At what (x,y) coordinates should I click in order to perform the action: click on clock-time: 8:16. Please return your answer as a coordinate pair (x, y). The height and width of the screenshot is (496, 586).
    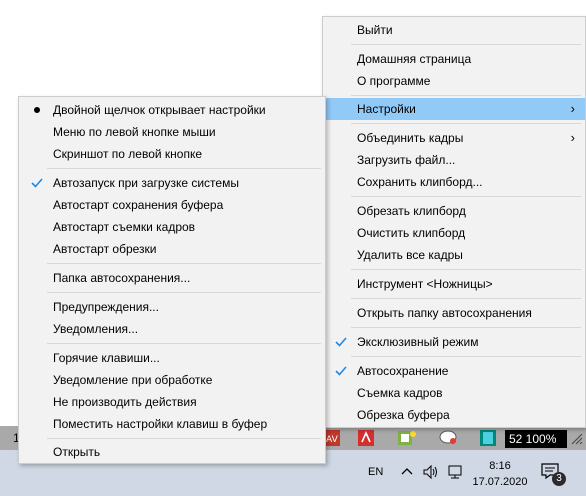
    Looking at the image, I should click on (500, 466).